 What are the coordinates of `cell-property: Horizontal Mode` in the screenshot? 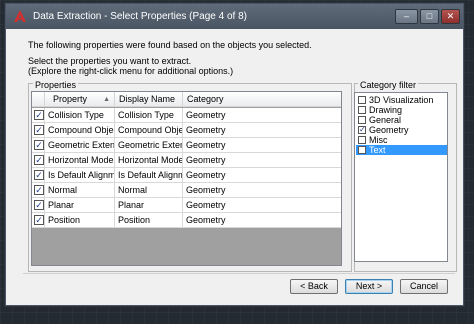 It's located at (80, 160).